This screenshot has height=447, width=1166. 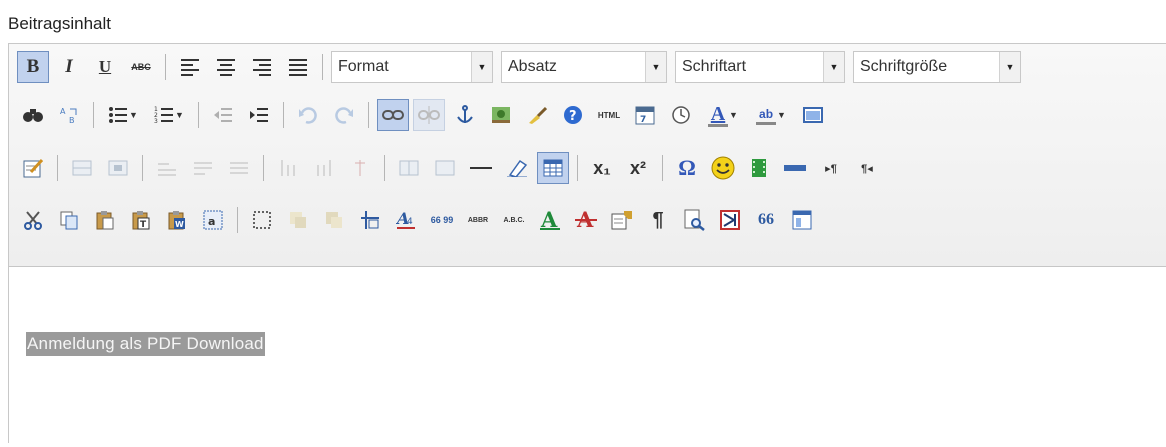 What do you see at coordinates (370, 220) in the screenshot?
I see `absolute-position-icon` at bounding box center [370, 220].